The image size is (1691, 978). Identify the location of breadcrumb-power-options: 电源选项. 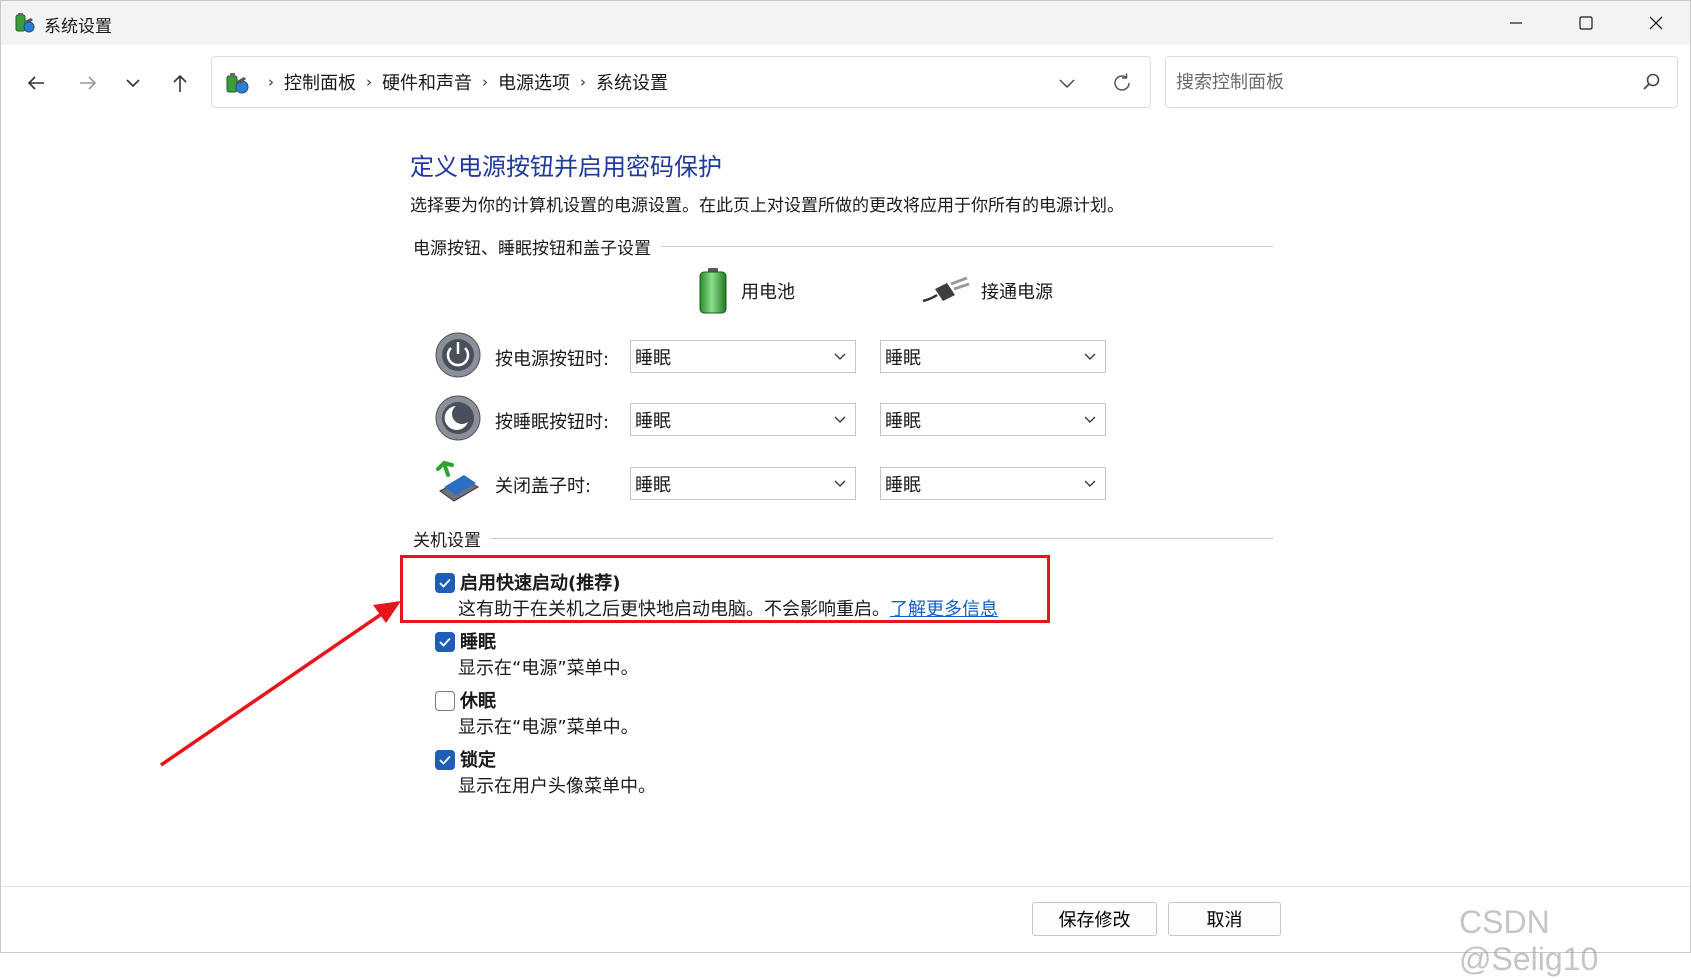
(534, 82).